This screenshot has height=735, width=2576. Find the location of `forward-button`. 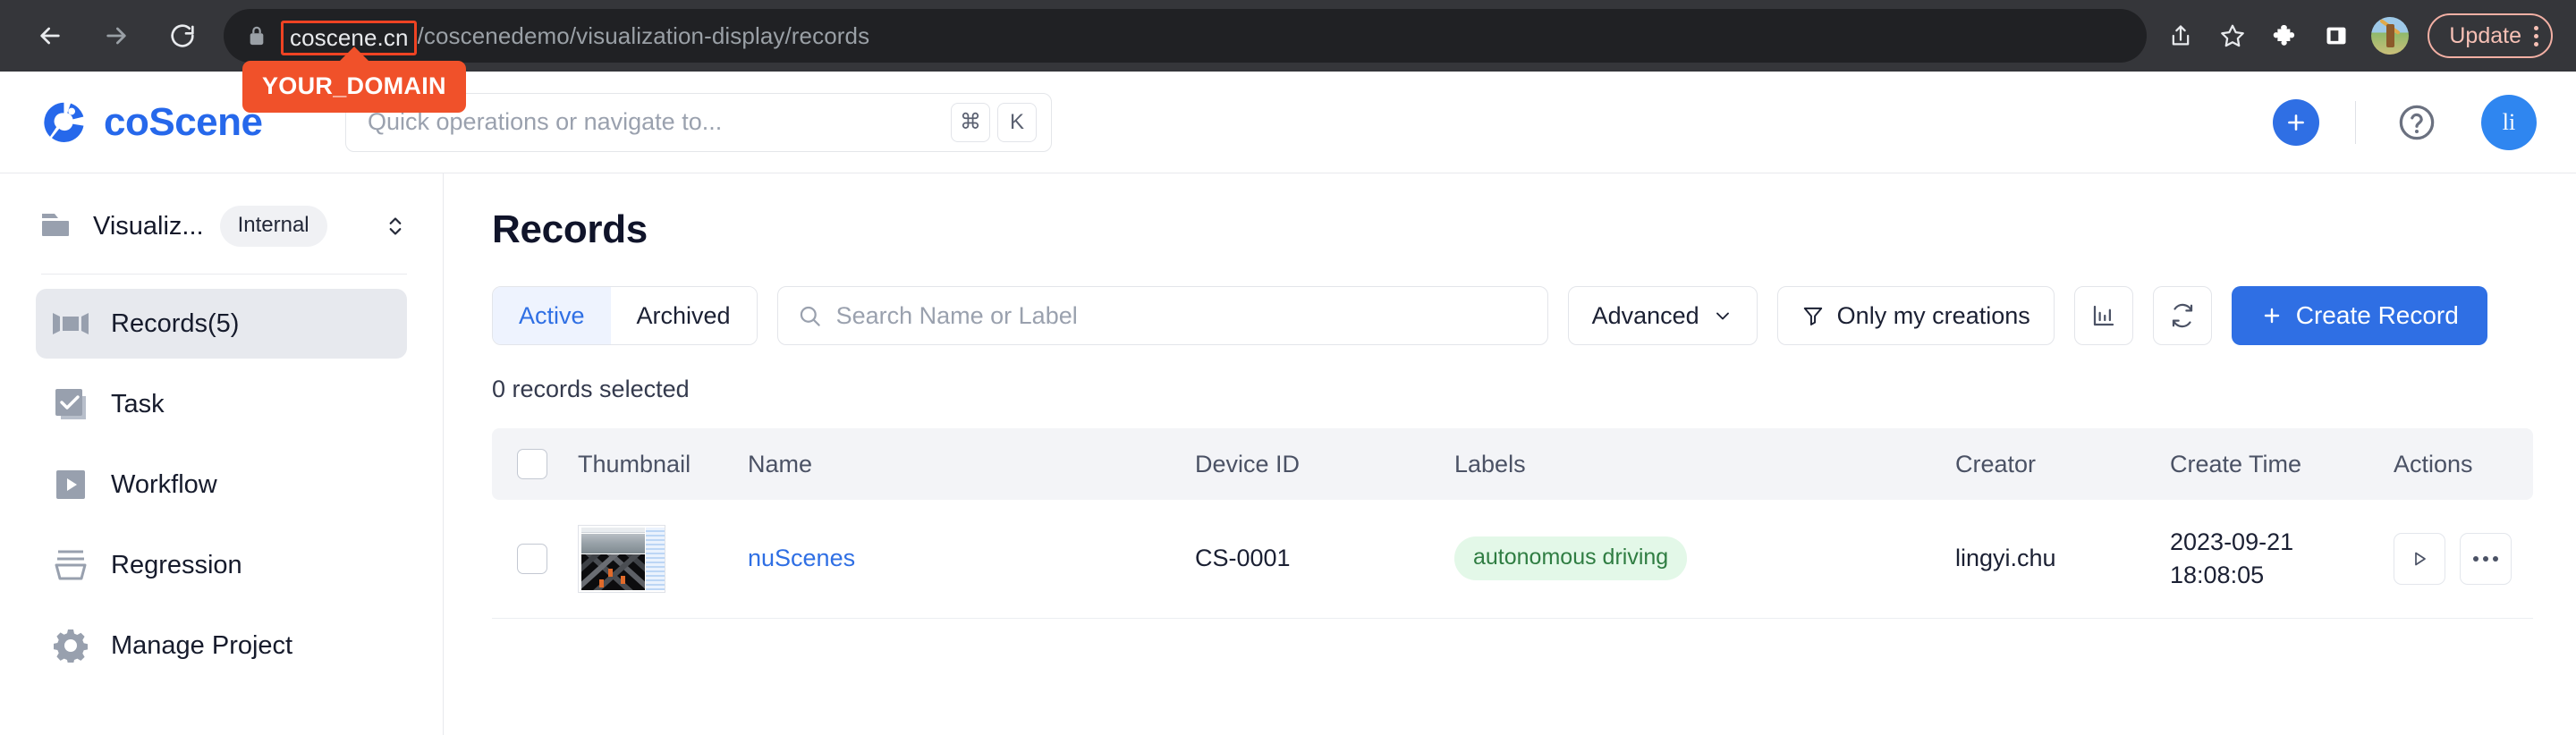

forward-button is located at coordinates (116, 36).